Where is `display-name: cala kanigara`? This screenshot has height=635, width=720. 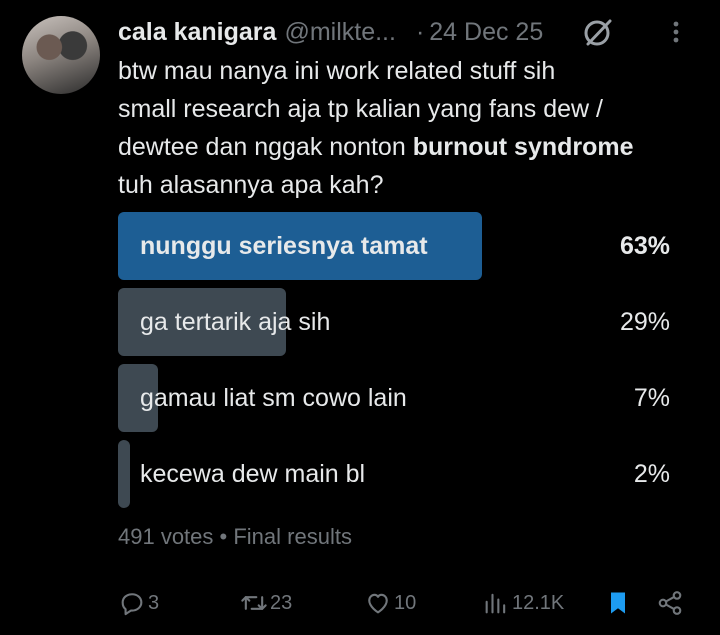 display-name: cala kanigara is located at coordinates (197, 32).